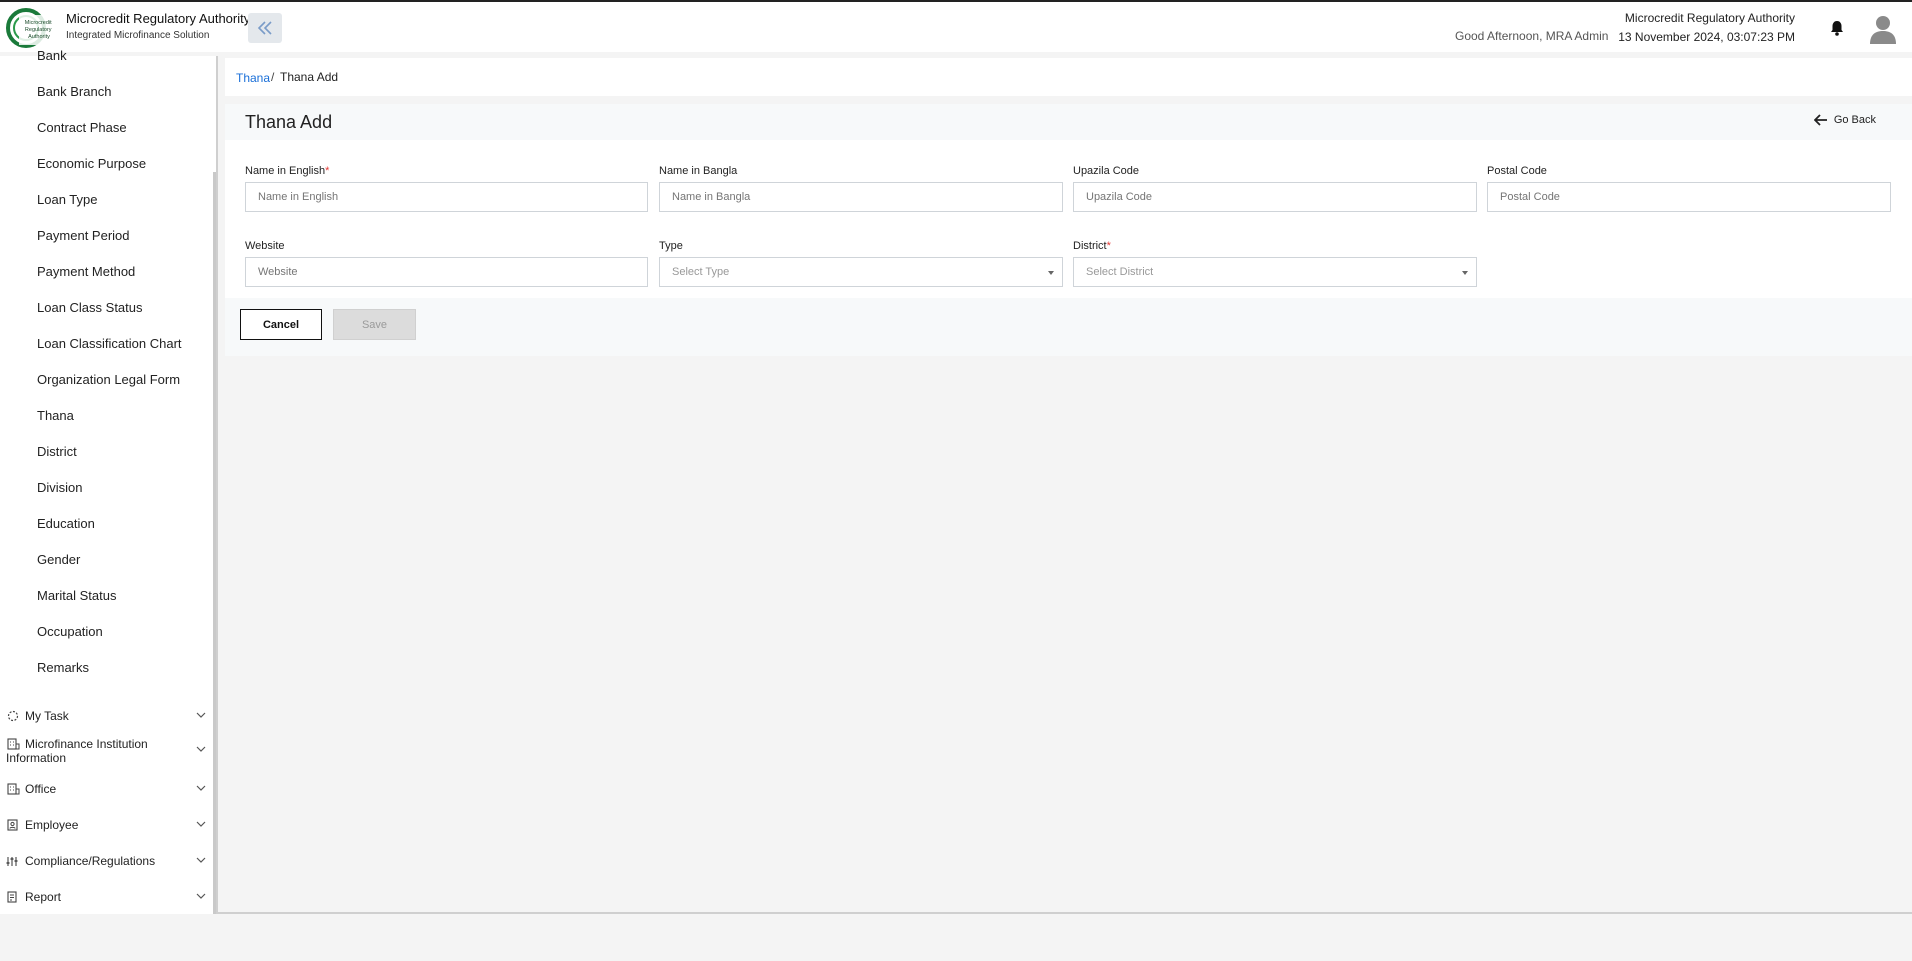 Image resolution: width=1912 pixels, height=961 pixels. What do you see at coordinates (90, 861) in the screenshot?
I see `sidebar-group-label: Compliance/Regulations` at bounding box center [90, 861].